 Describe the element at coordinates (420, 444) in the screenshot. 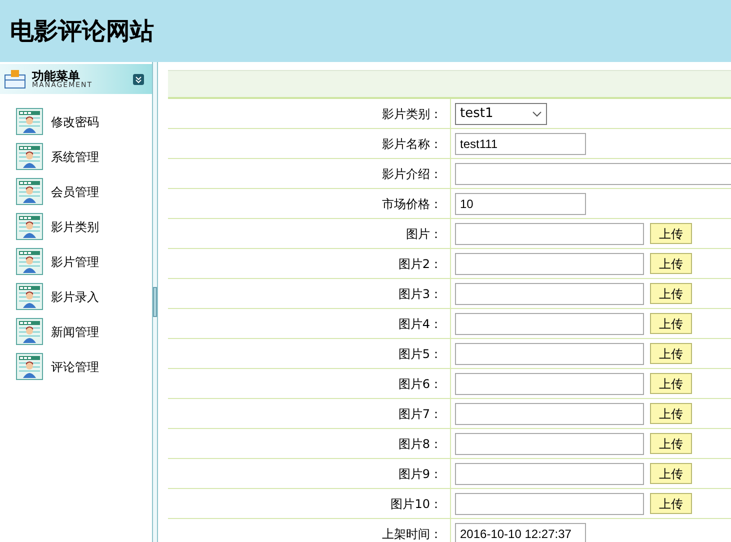

I see `field-label: 图片8：` at that location.